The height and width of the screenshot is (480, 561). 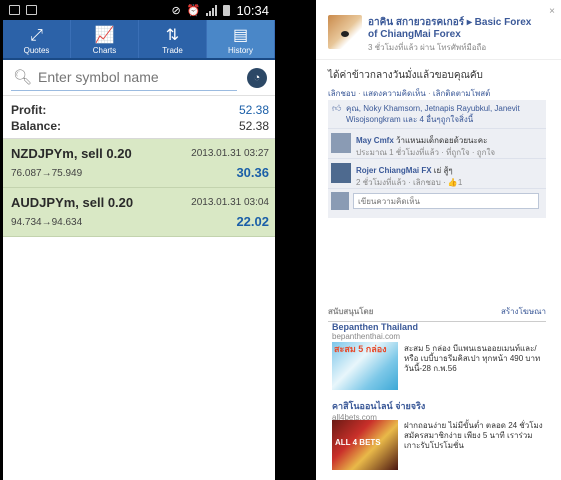 What do you see at coordinates (29, 110) in the screenshot?
I see `profit-label: Profit:` at bounding box center [29, 110].